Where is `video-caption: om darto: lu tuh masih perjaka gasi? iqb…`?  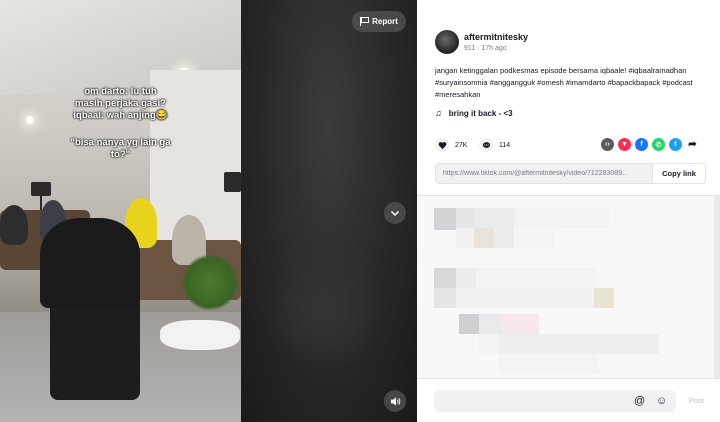
video-caption: om darto: lu tuh masih perjaka gasi? iqb… is located at coordinates (120, 104).